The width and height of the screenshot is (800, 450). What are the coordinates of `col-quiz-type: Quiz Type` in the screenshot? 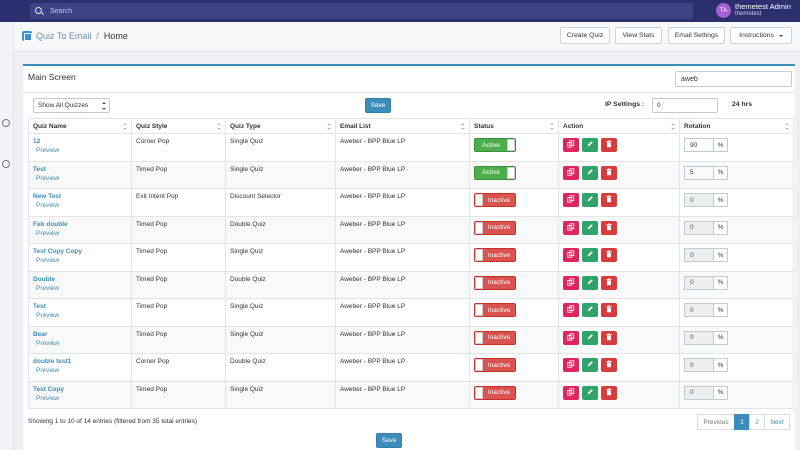 It's located at (280, 126).